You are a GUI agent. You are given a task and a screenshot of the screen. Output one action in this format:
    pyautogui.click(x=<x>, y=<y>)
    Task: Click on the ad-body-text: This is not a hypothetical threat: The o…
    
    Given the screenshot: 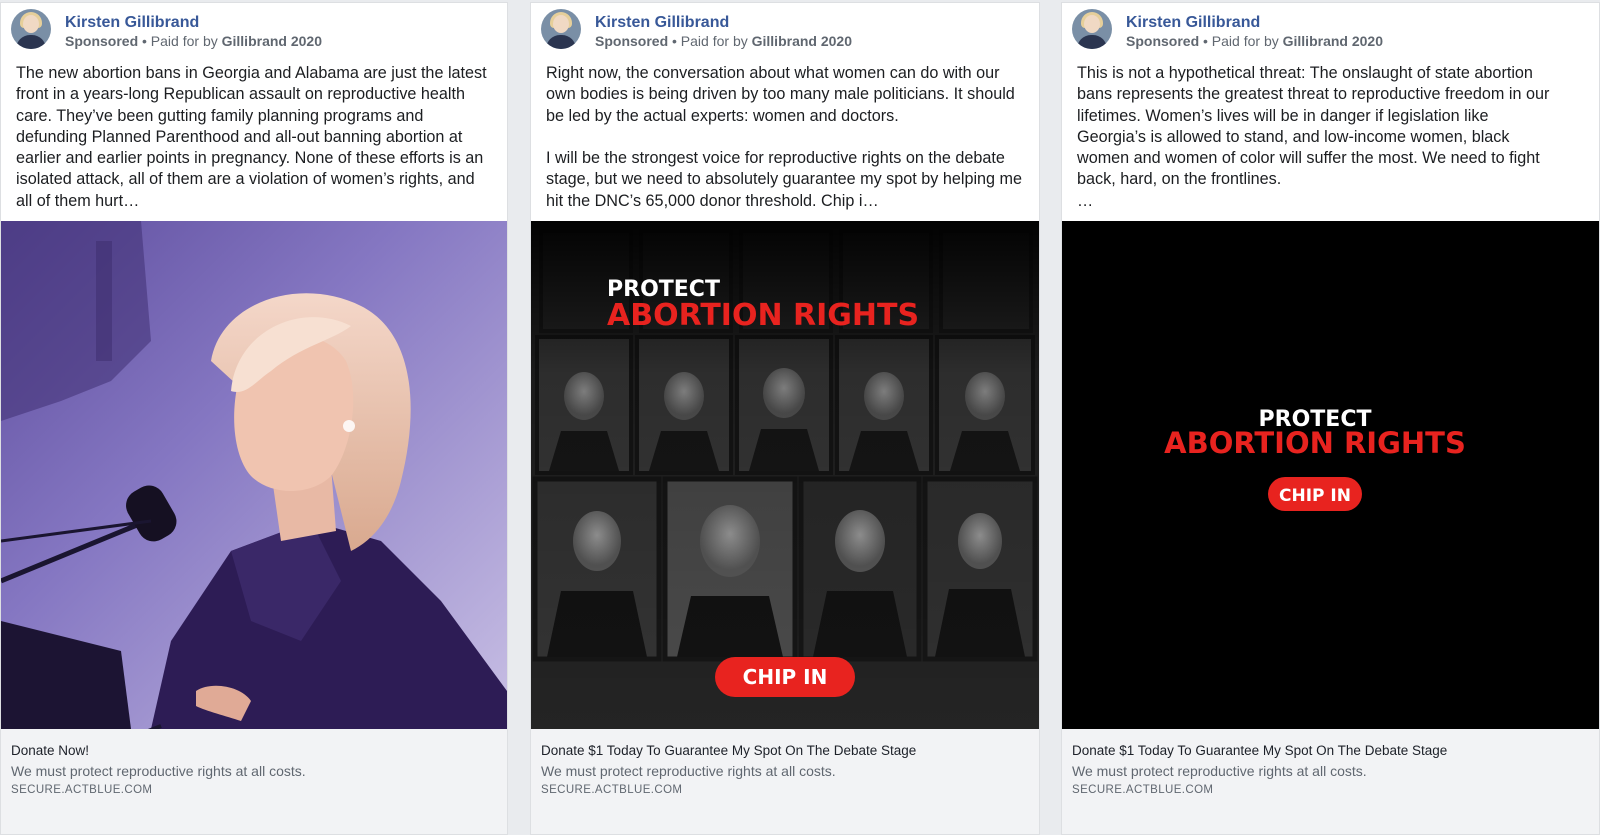 What is the action you would take?
    pyautogui.click(x=1313, y=137)
    